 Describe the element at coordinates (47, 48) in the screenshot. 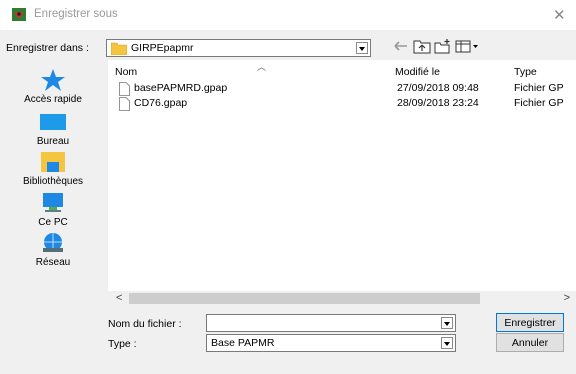

I see `save-in-label: Enregistrer dans :` at that location.